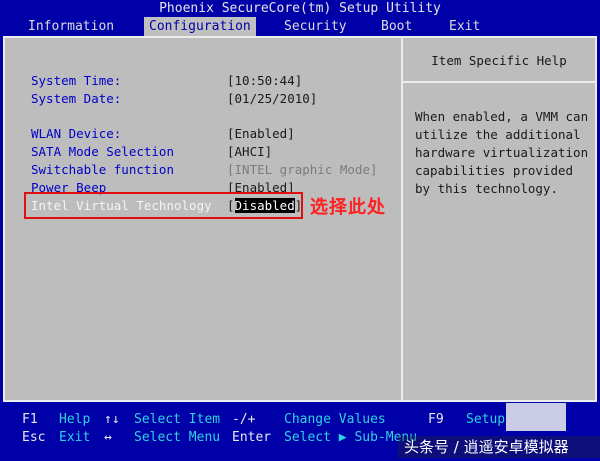 The width and height of the screenshot is (600, 461). I want to click on setting-value: [Enabled], so click(261, 134).